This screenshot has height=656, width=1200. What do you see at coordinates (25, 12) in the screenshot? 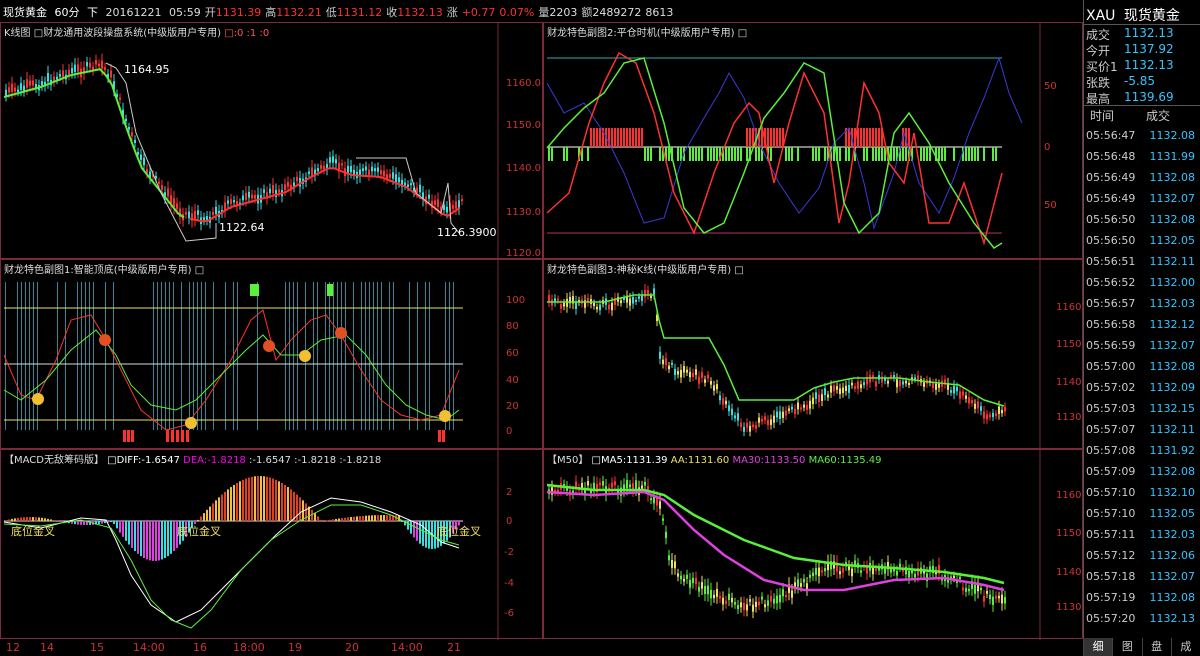
I see `instrument-name: 现货黄金` at bounding box center [25, 12].